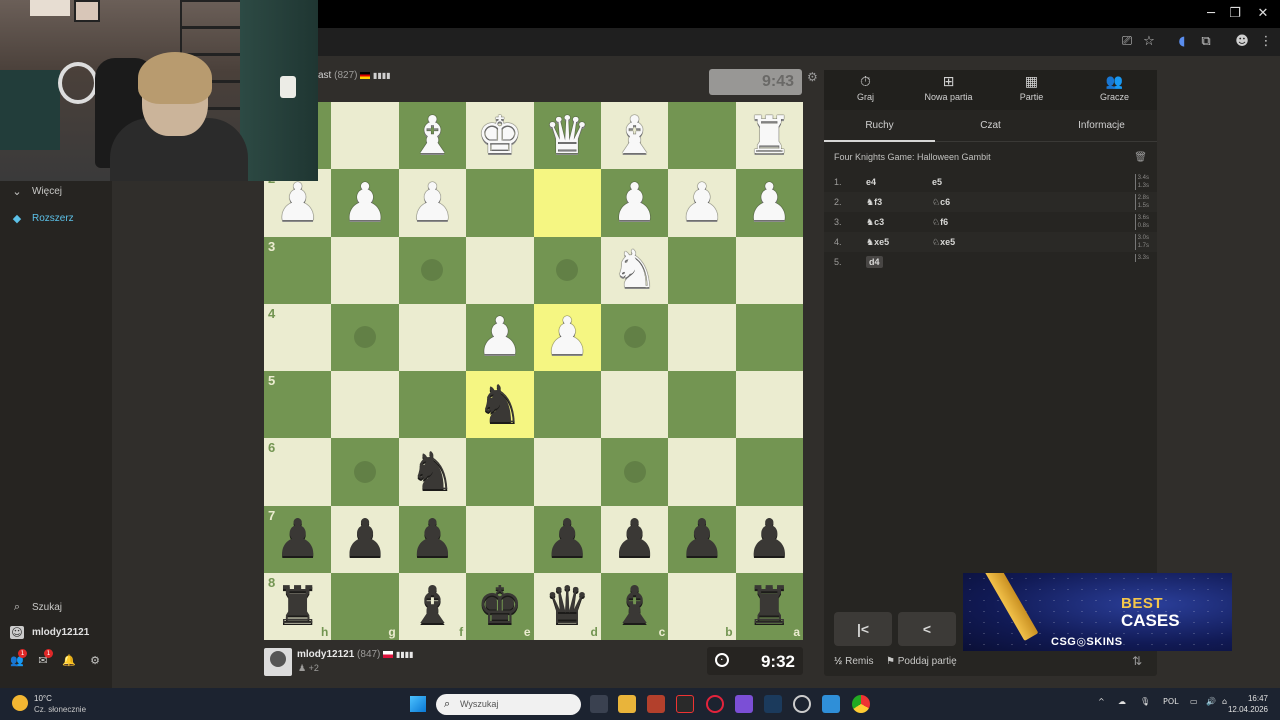  I want to click on bell-icon: 🔔, so click(69, 660).